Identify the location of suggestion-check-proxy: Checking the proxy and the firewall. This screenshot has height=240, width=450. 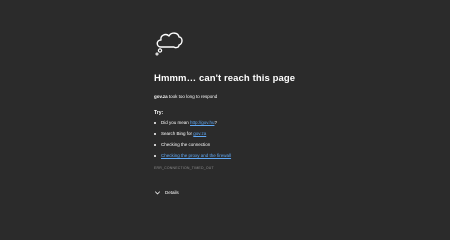
(294, 156).